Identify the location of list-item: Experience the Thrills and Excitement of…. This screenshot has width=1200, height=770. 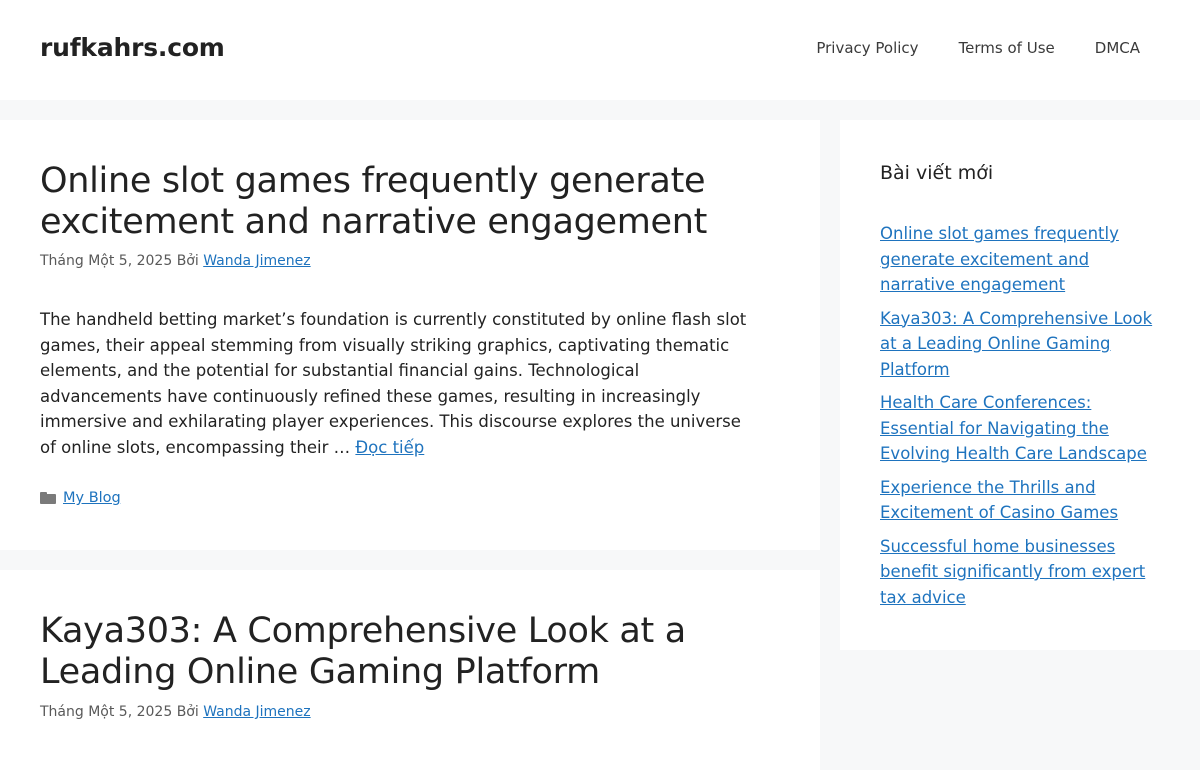
(1022, 500).